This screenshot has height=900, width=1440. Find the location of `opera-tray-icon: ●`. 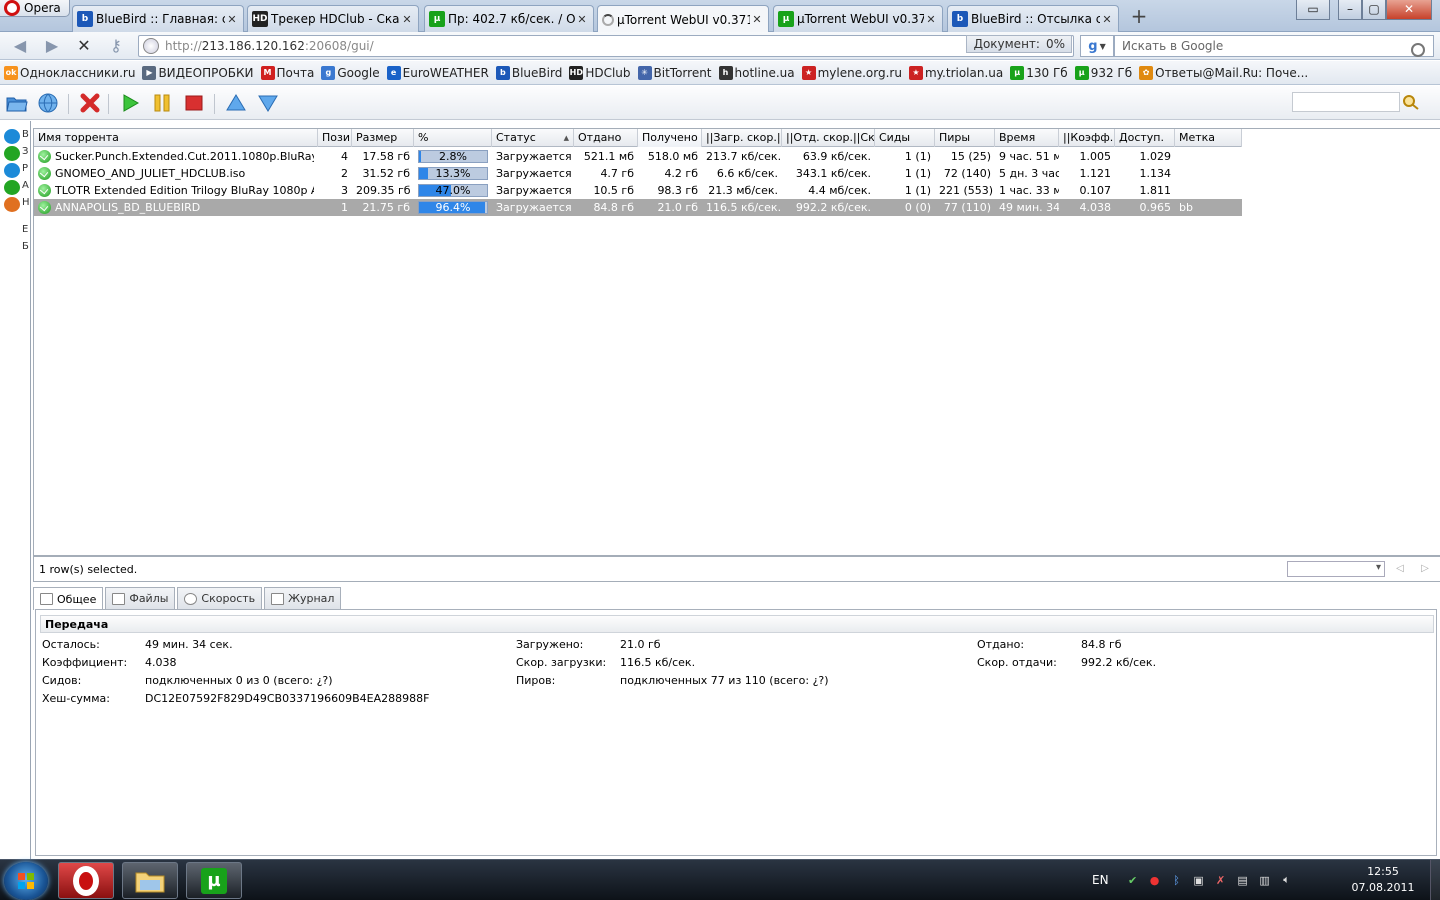

opera-tray-icon: ● is located at coordinates (1155, 880).